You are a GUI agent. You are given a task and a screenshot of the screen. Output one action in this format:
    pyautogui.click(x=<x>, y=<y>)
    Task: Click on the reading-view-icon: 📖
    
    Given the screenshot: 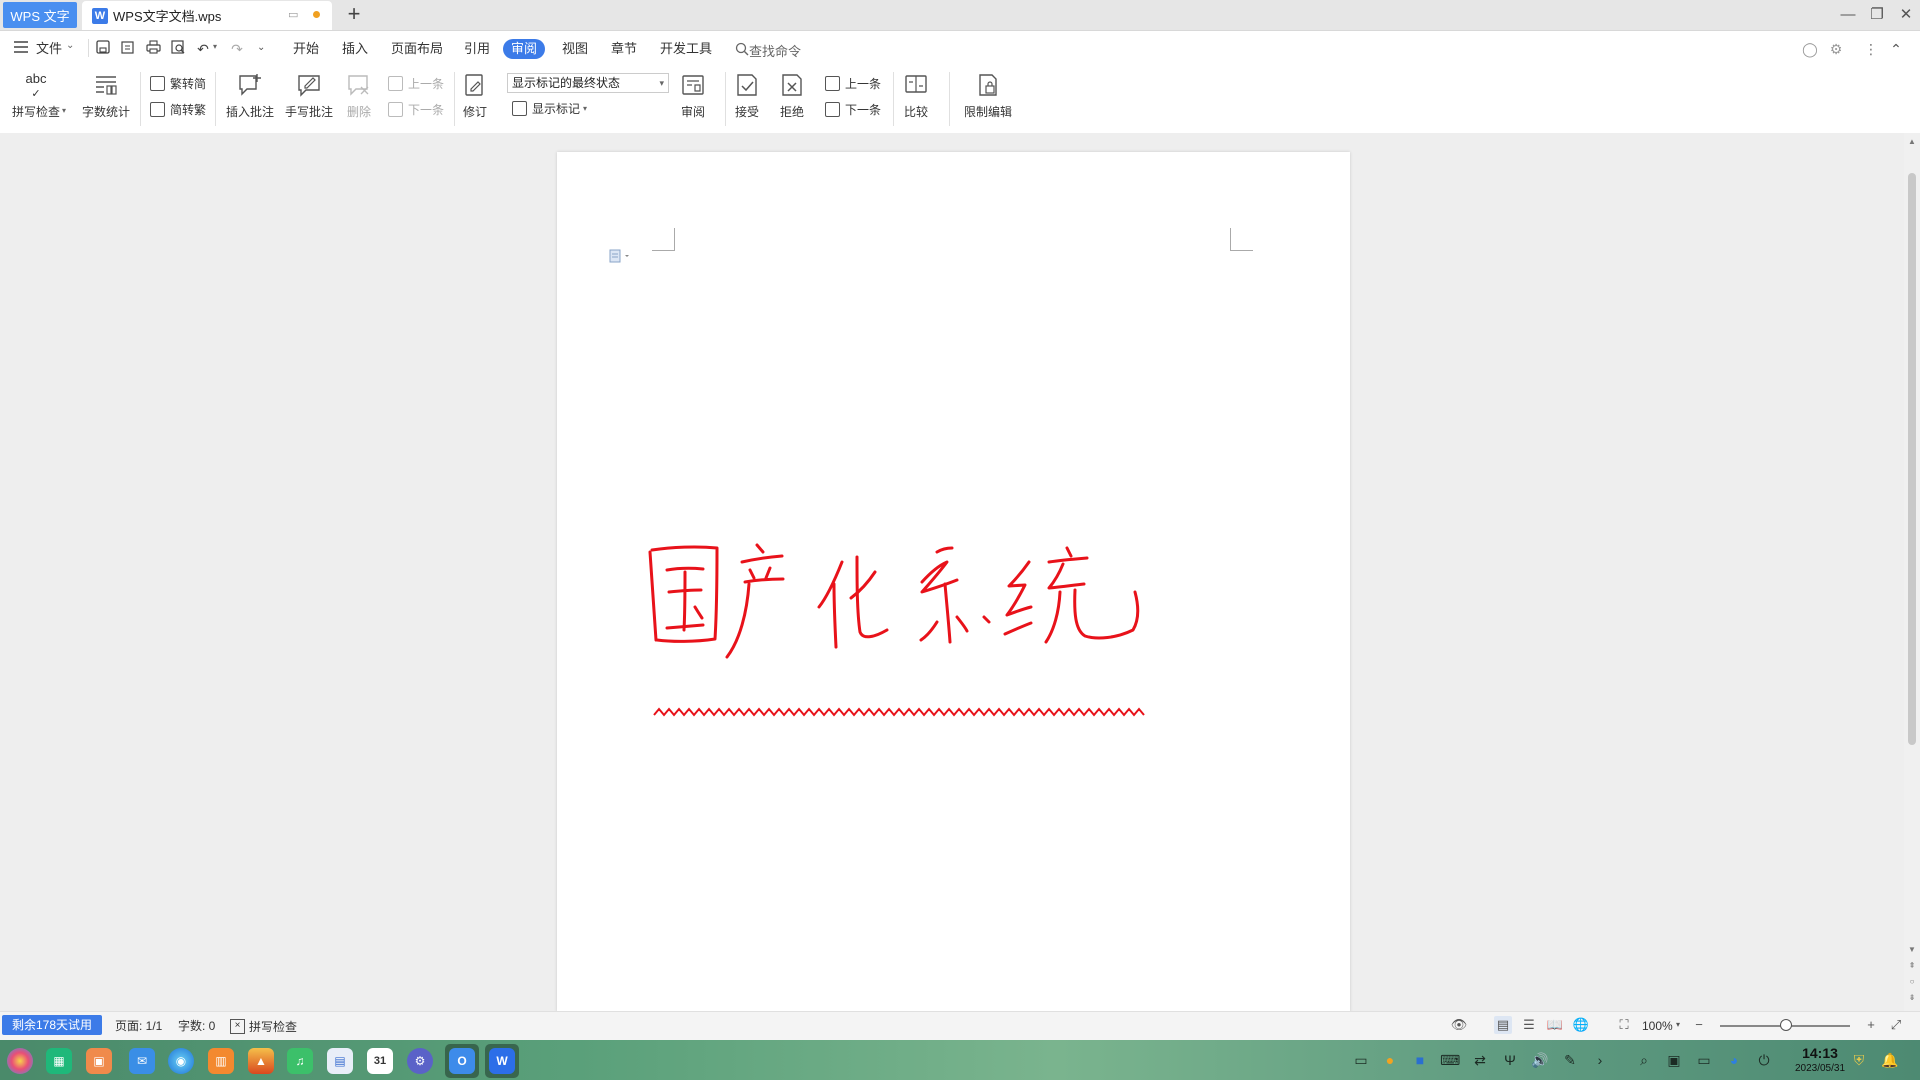 What is the action you would take?
    pyautogui.click(x=1555, y=1025)
    